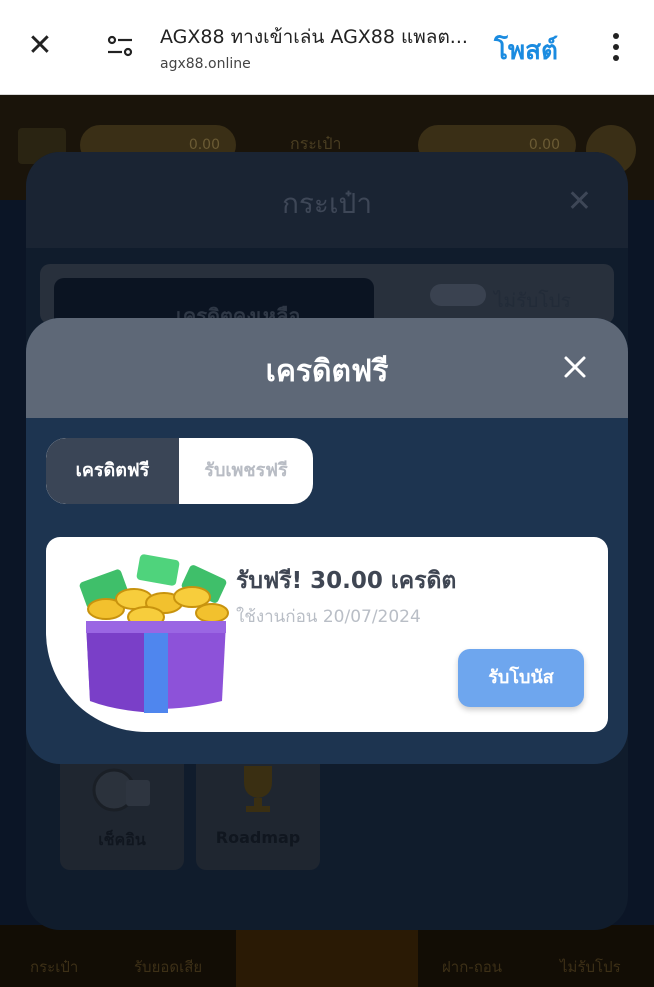 The width and height of the screenshot is (654, 987). I want to click on footer-item-wallet: กระเป๋า, so click(54, 967).